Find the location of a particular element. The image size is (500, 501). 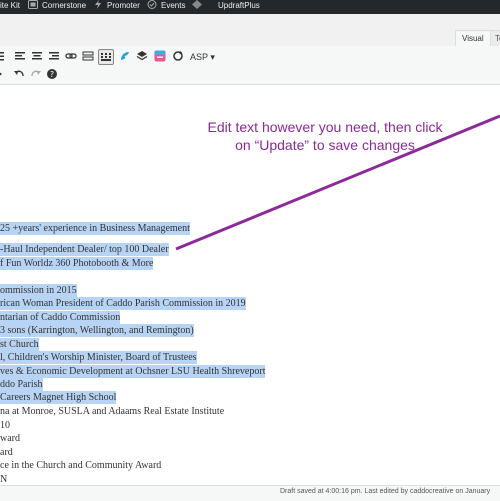

admin-bar-item-updraft: UpdraftPlus is located at coordinates (226, 7).